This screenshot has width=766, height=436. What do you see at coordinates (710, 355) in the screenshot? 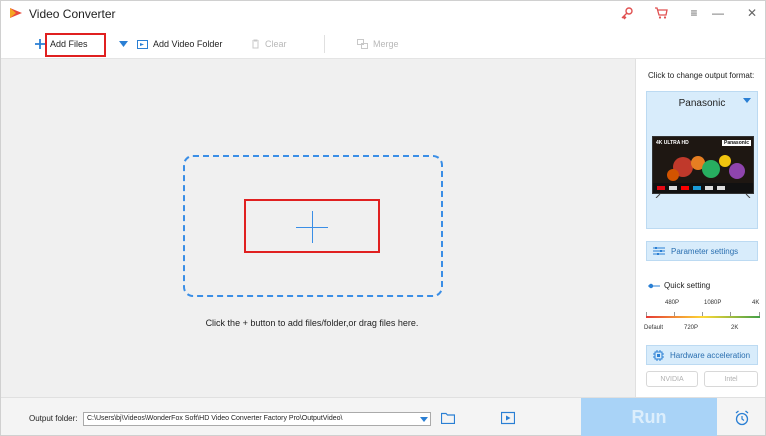
I see `hardware-acceleration-label: Hardware acceleration` at bounding box center [710, 355].